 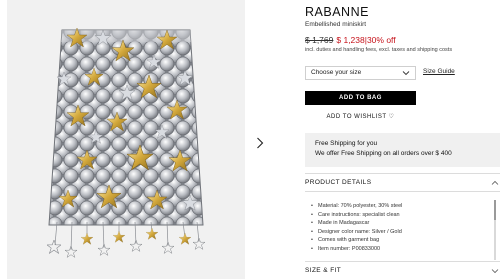 I want to click on size-select-placeholder: Choose your size, so click(x=336, y=72).